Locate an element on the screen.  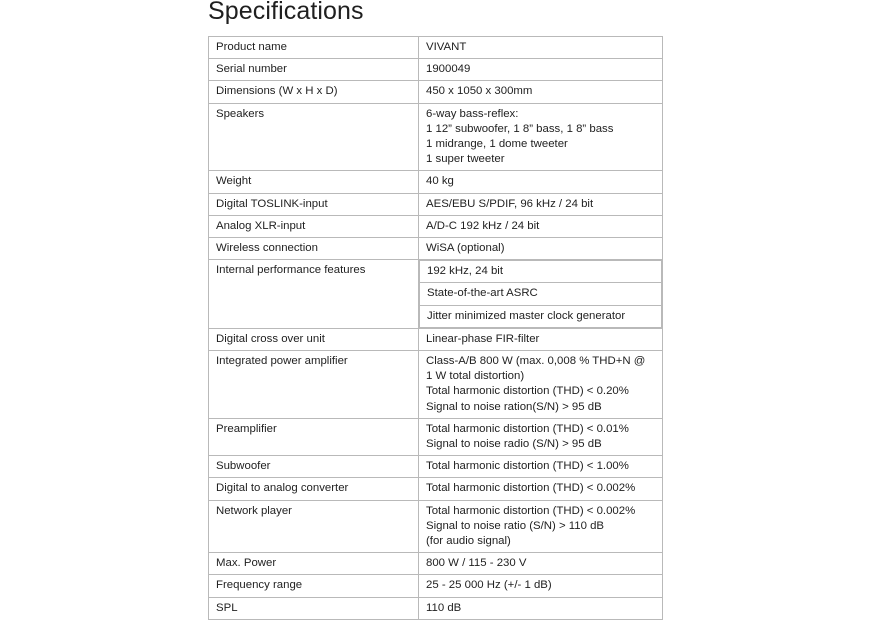
spec-value-line: WiSA (optional) is located at coordinates (465, 248).